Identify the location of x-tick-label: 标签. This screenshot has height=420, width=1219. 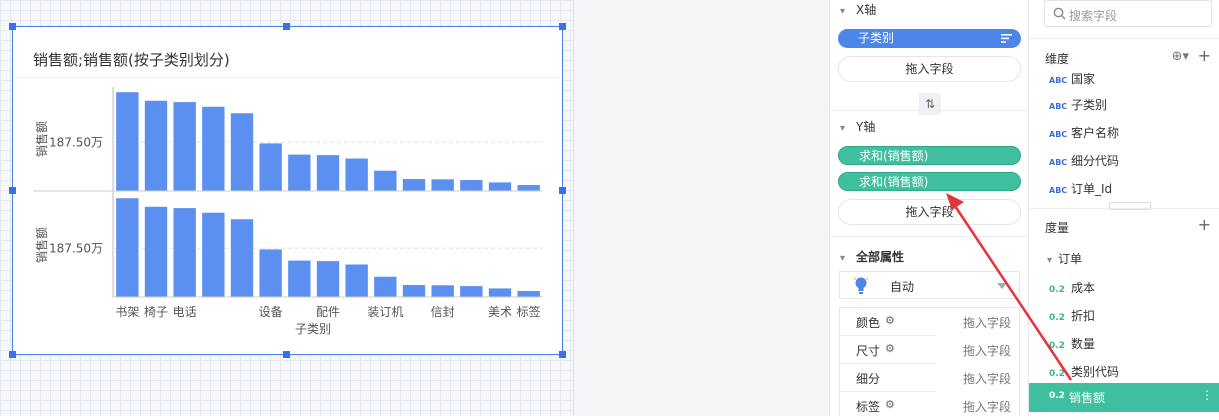
(529, 311).